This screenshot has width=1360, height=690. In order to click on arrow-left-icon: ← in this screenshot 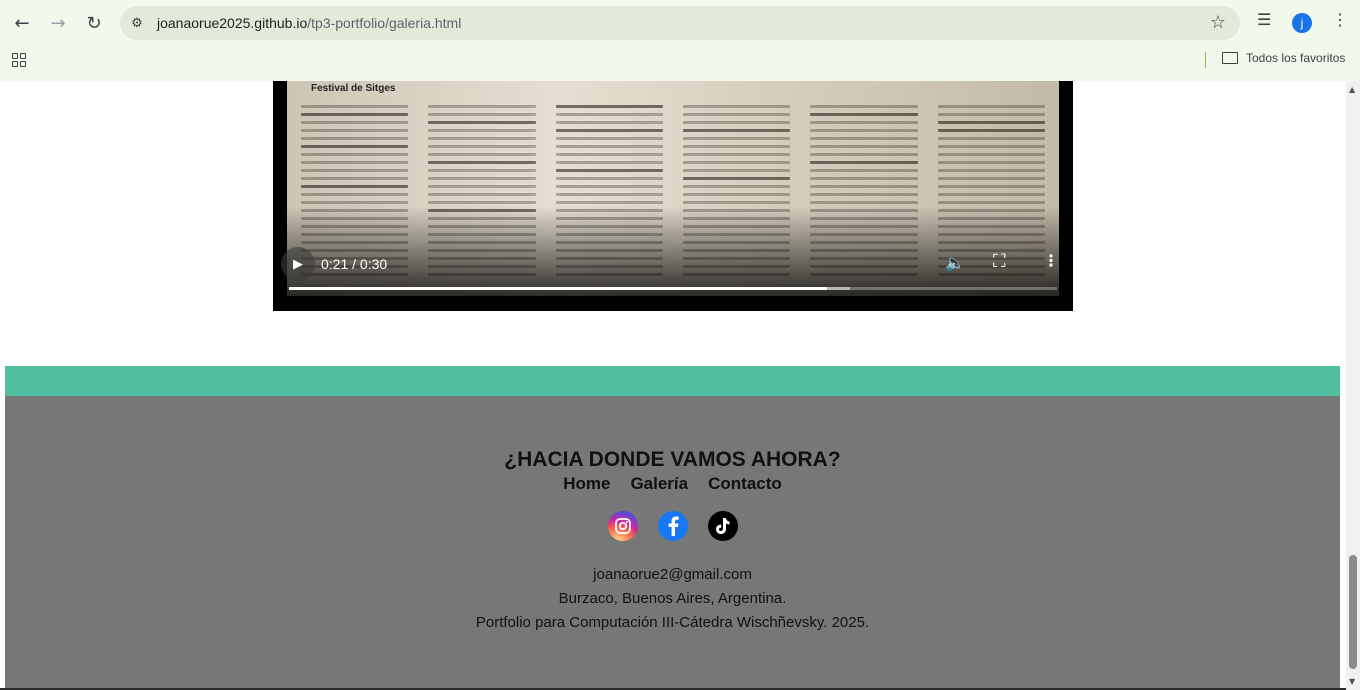, I will do `click(22, 23)`.